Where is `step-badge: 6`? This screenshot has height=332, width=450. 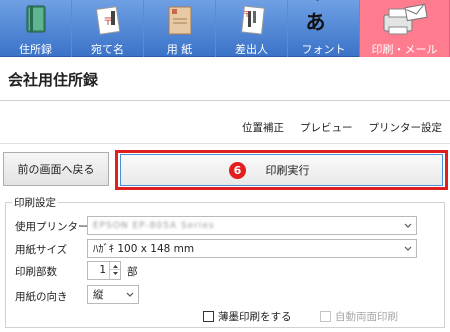
step-badge: 6 is located at coordinates (237, 170).